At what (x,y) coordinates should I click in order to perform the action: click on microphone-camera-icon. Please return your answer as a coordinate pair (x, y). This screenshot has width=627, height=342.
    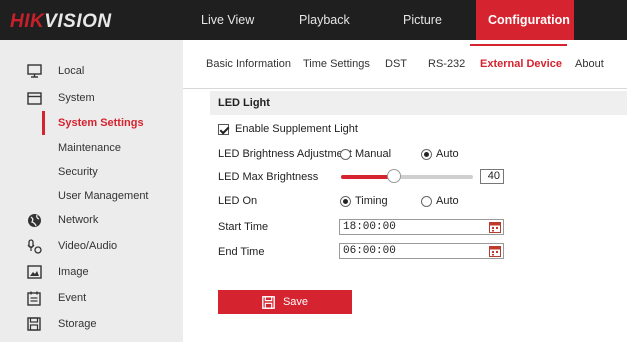
    Looking at the image, I should click on (34, 246).